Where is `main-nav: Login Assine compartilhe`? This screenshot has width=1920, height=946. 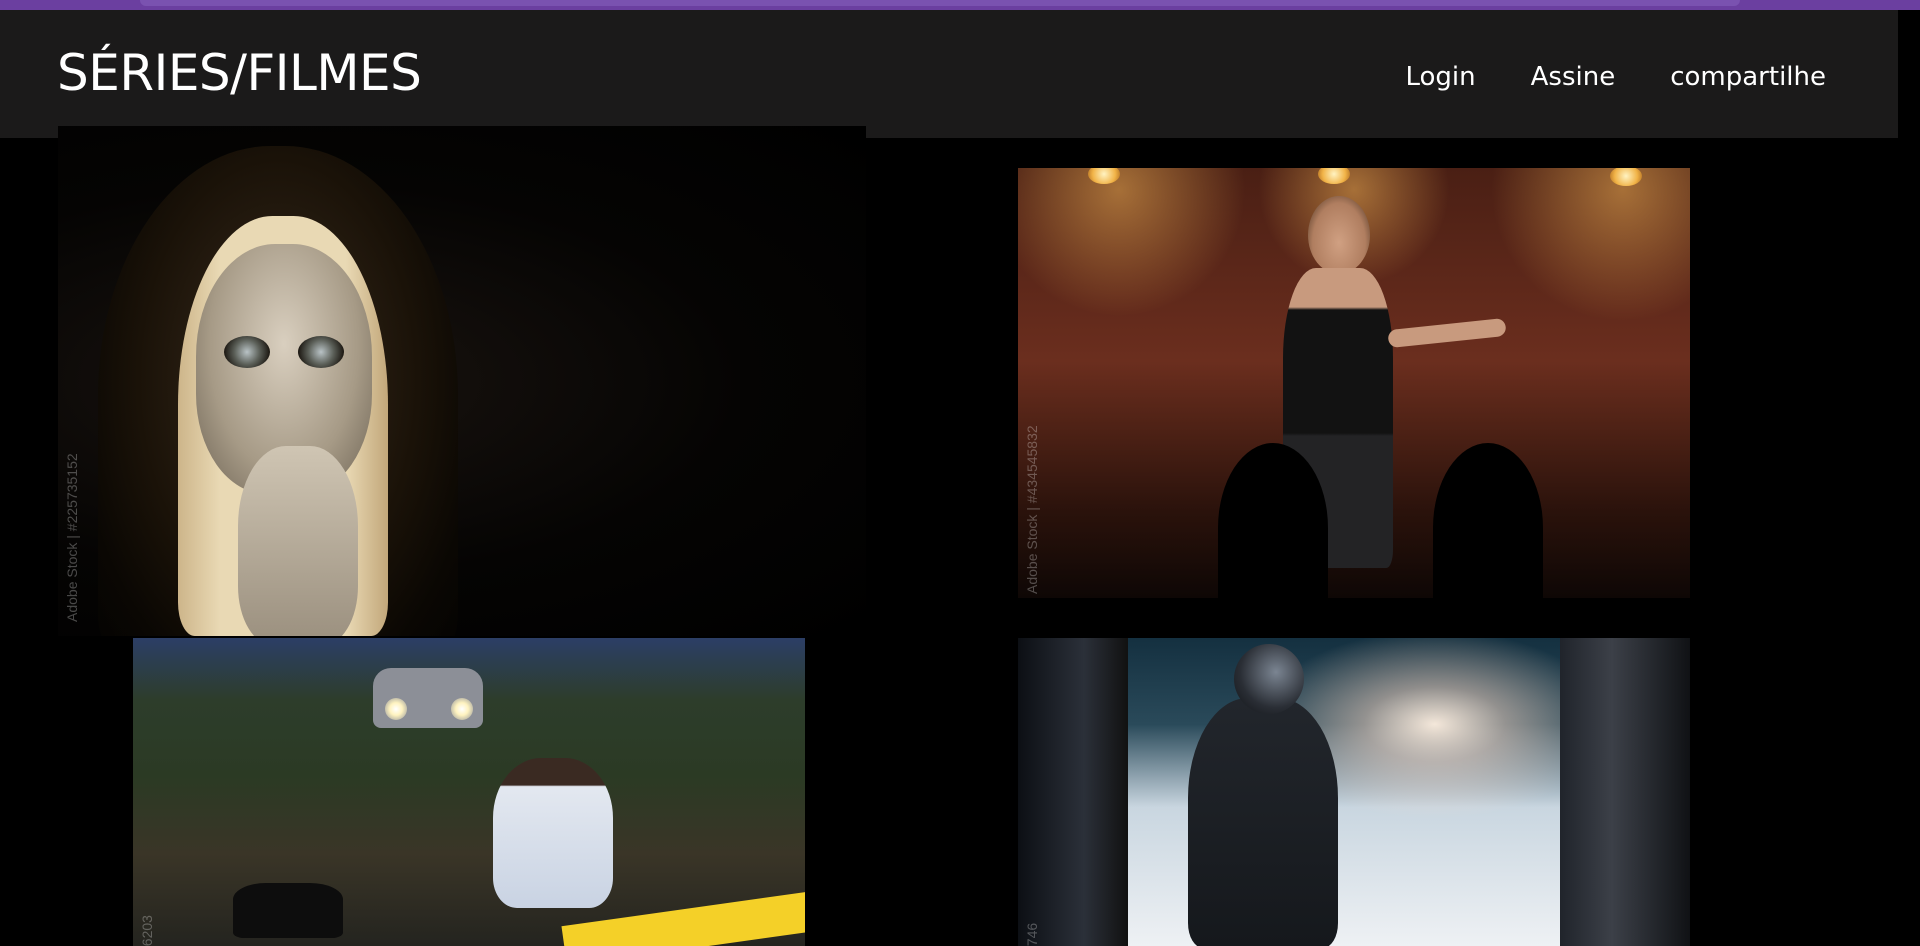
main-nav: Login Assine compartilhe is located at coordinates (1615, 77).